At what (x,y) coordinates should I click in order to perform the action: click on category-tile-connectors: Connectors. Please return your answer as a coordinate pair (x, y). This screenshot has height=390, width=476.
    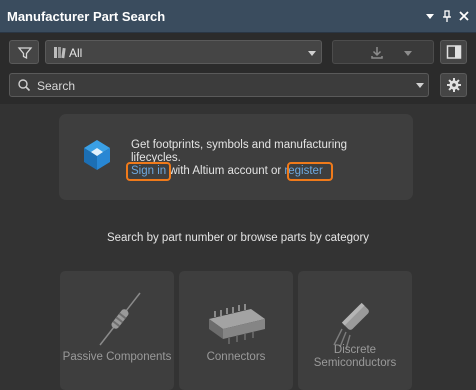
    Looking at the image, I should click on (236, 330).